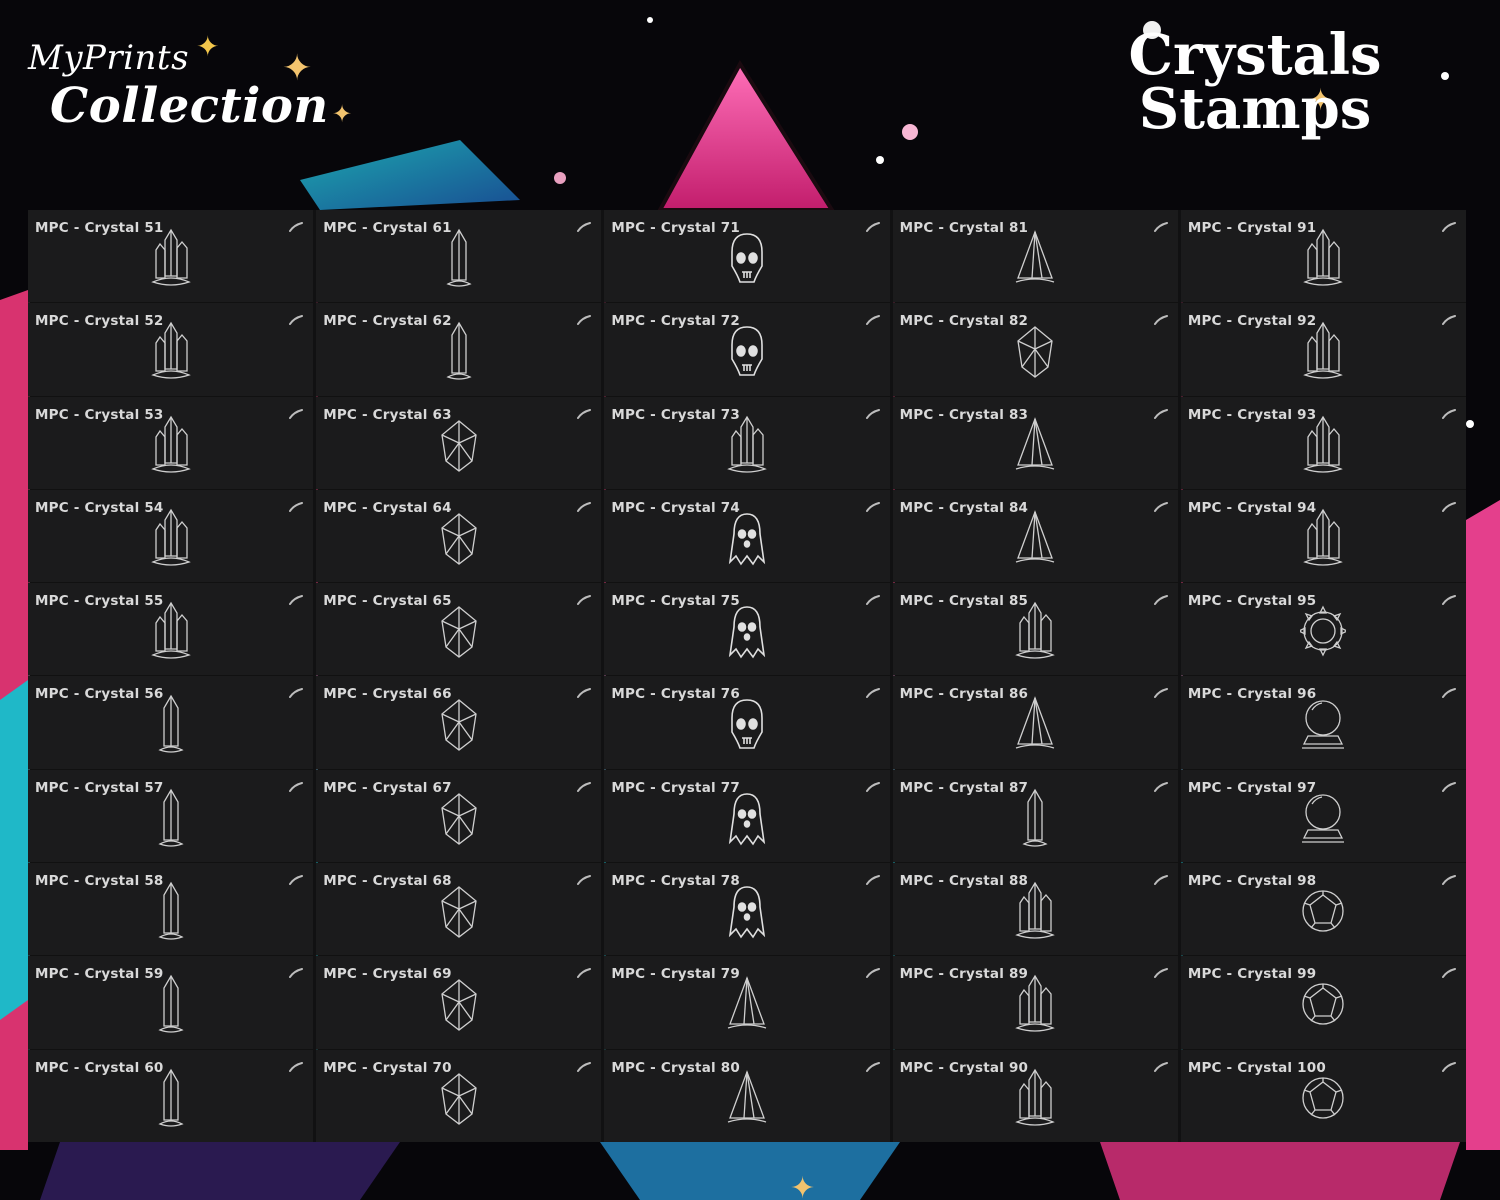 The image size is (1500, 1200). Describe the element at coordinates (1323, 816) in the screenshot. I see `brush-item: MPC - Crystal 97` at that location.